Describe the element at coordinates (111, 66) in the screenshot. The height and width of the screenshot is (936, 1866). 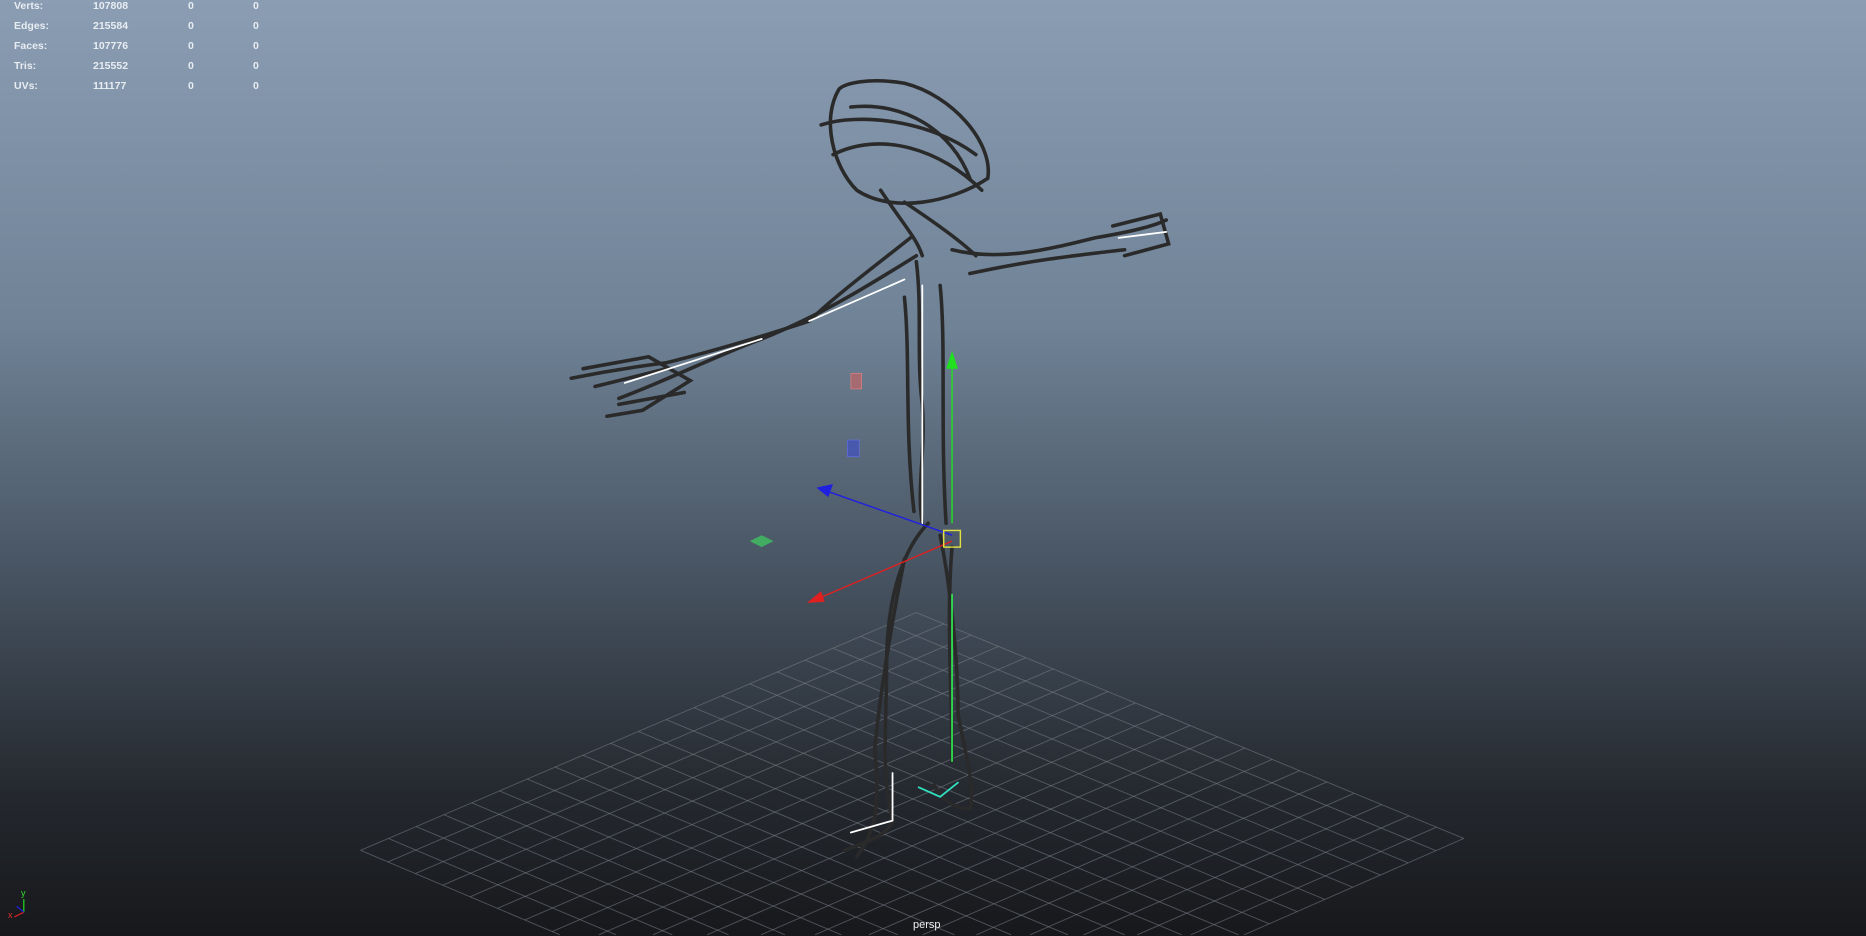
I see `hud-value: 215552` at that location.